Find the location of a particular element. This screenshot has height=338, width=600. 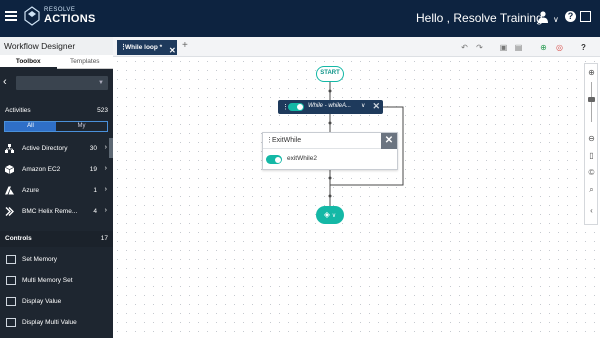

start-node: START is located at coordinates (330, 74).